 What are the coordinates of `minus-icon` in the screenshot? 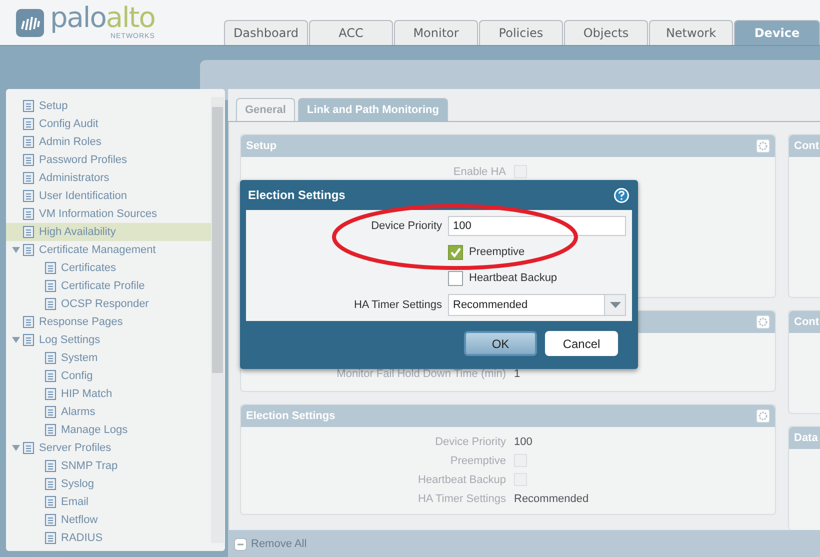 It's located at (240, 544).